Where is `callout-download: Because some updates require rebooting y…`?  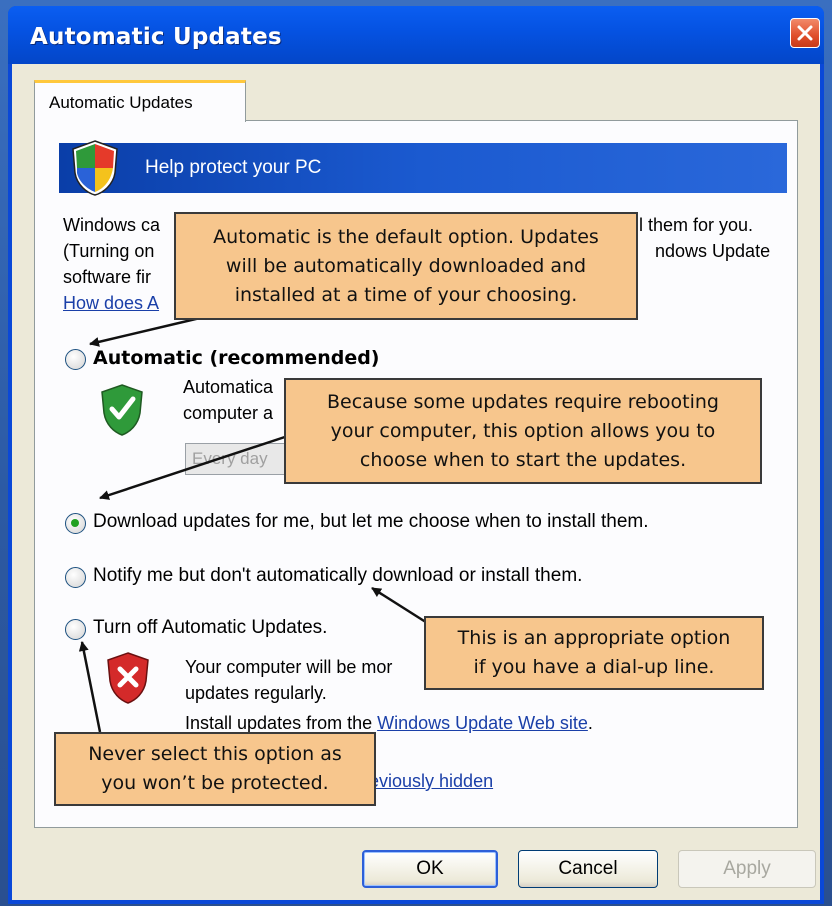 callout-download: Because some updates require rebooting y… is located at coordinates (523, 431).